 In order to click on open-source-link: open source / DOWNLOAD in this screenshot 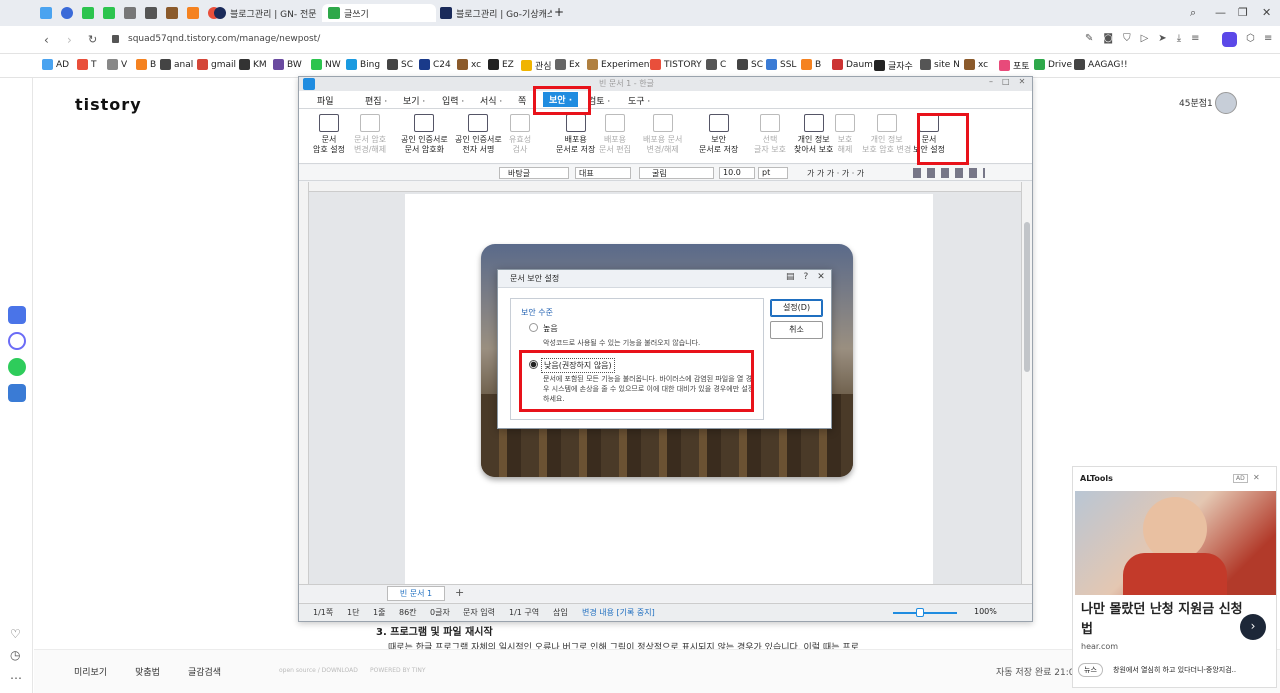, I will do `click(318, 670)`.